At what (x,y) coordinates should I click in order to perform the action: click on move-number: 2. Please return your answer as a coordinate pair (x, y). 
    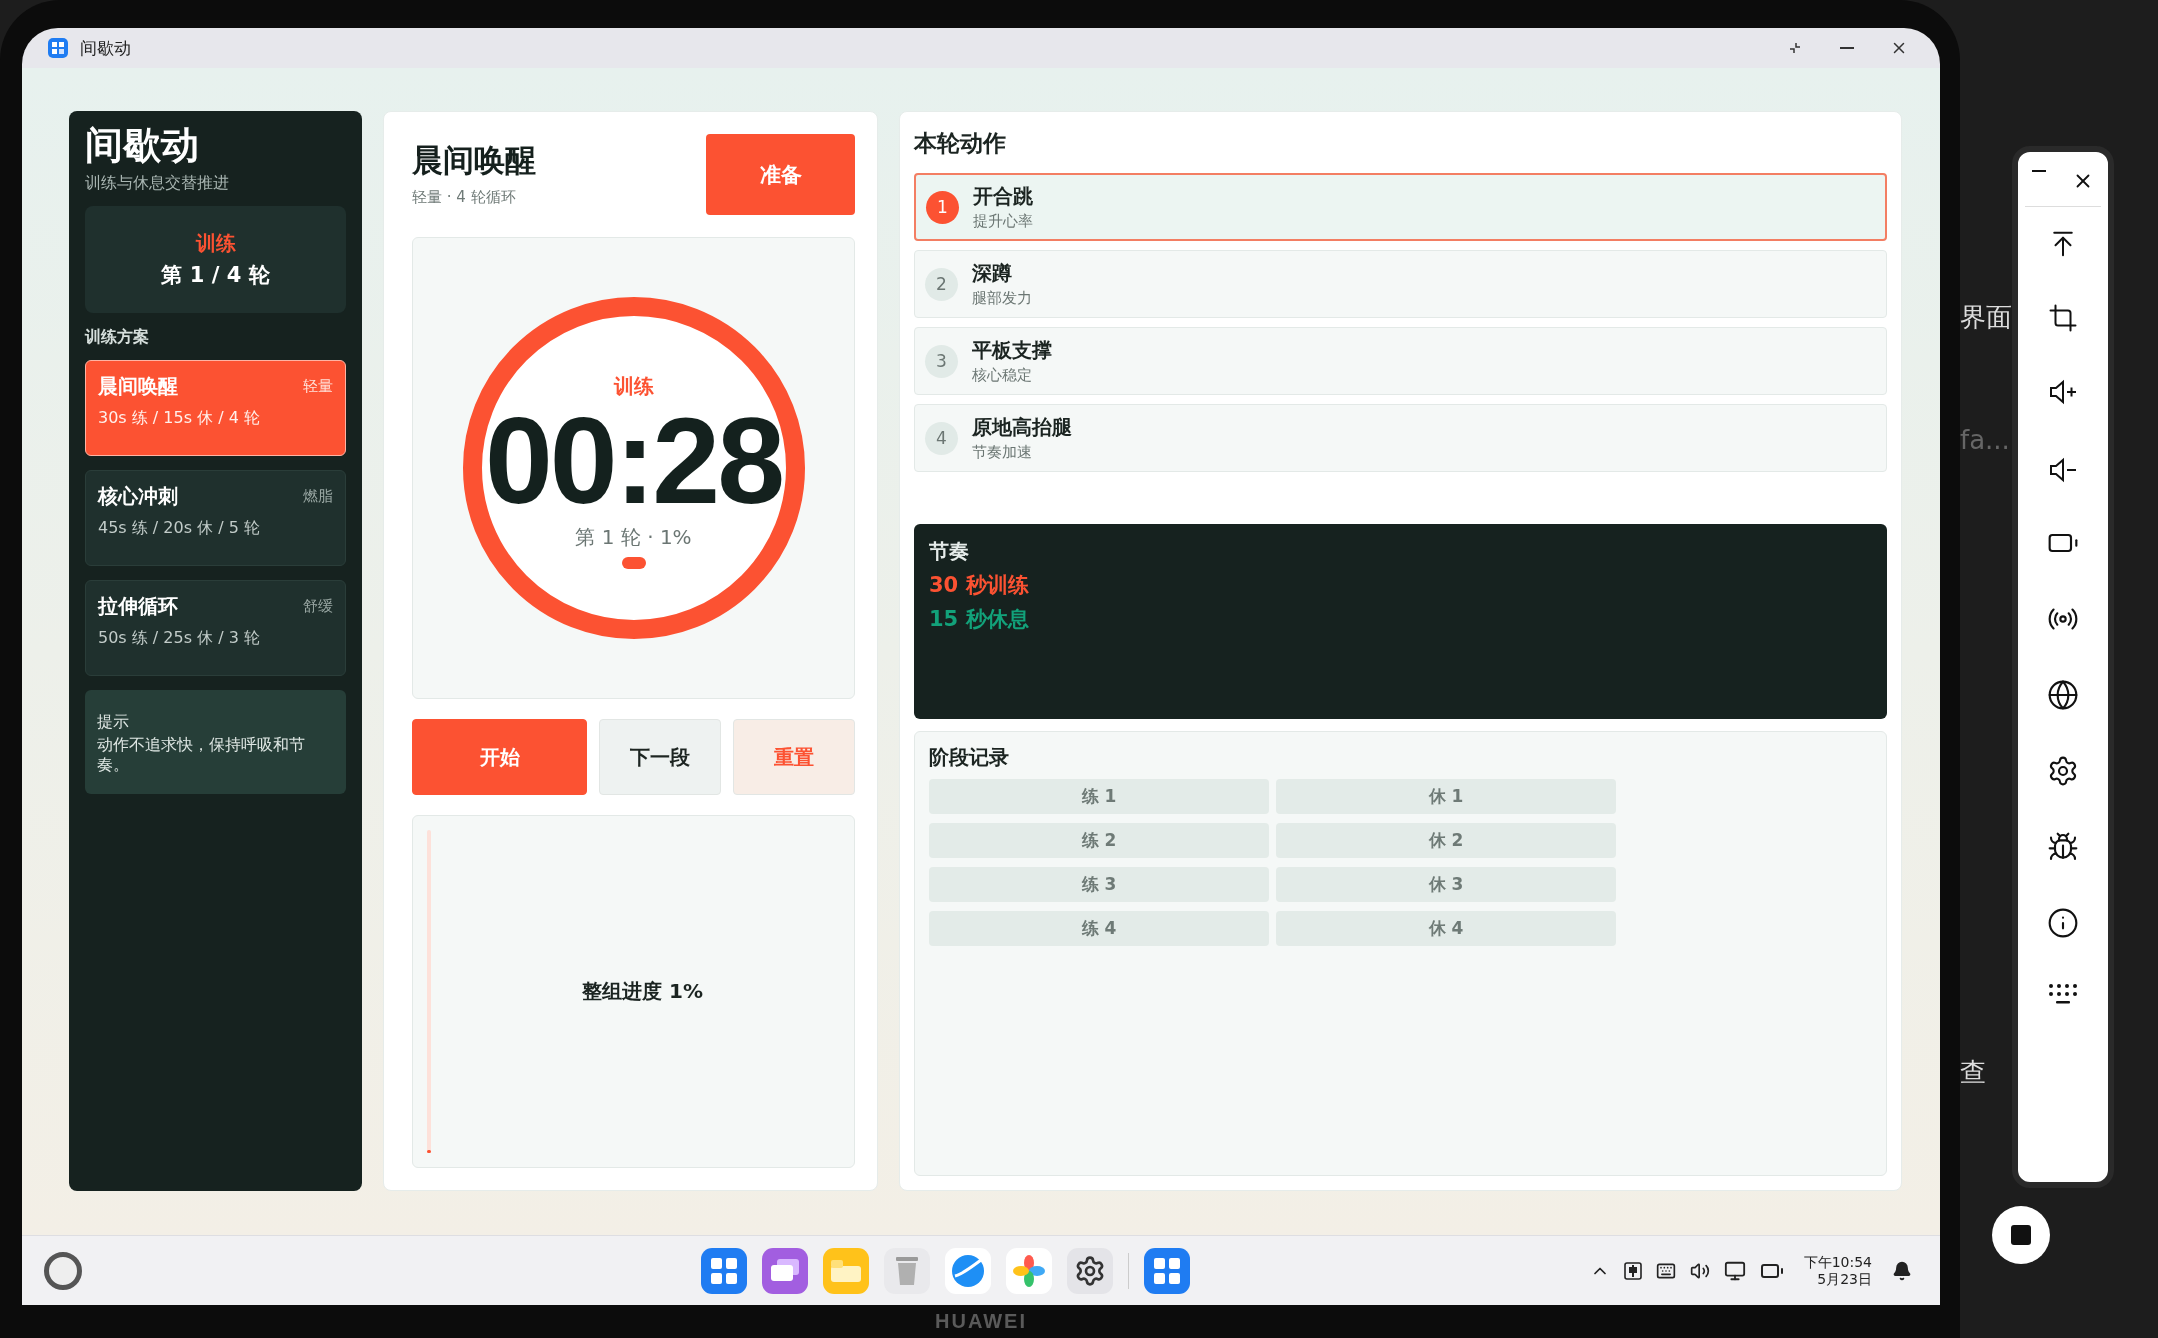
    Looking at the image, I should click on (941, 284).